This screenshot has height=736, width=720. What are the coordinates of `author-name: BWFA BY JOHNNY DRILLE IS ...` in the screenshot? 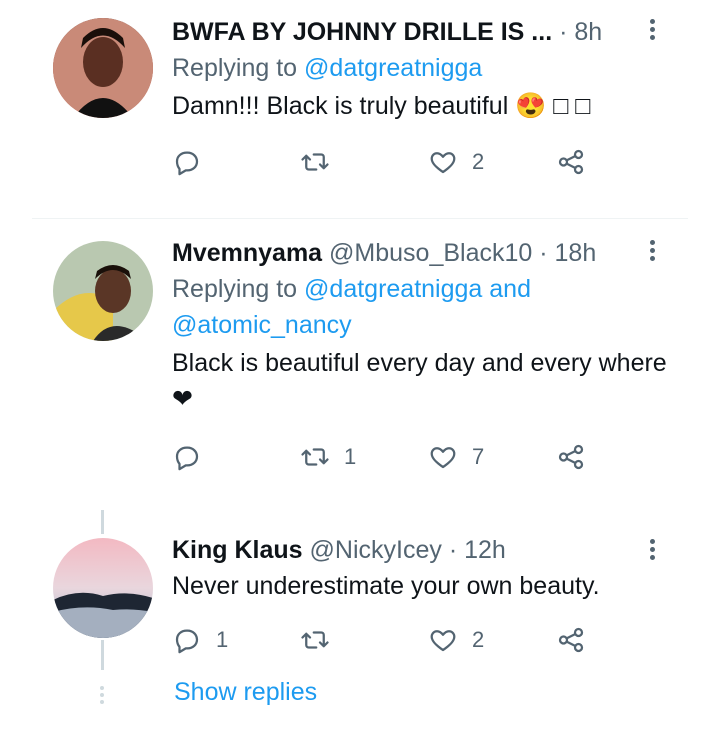 It's located at (362, 32).